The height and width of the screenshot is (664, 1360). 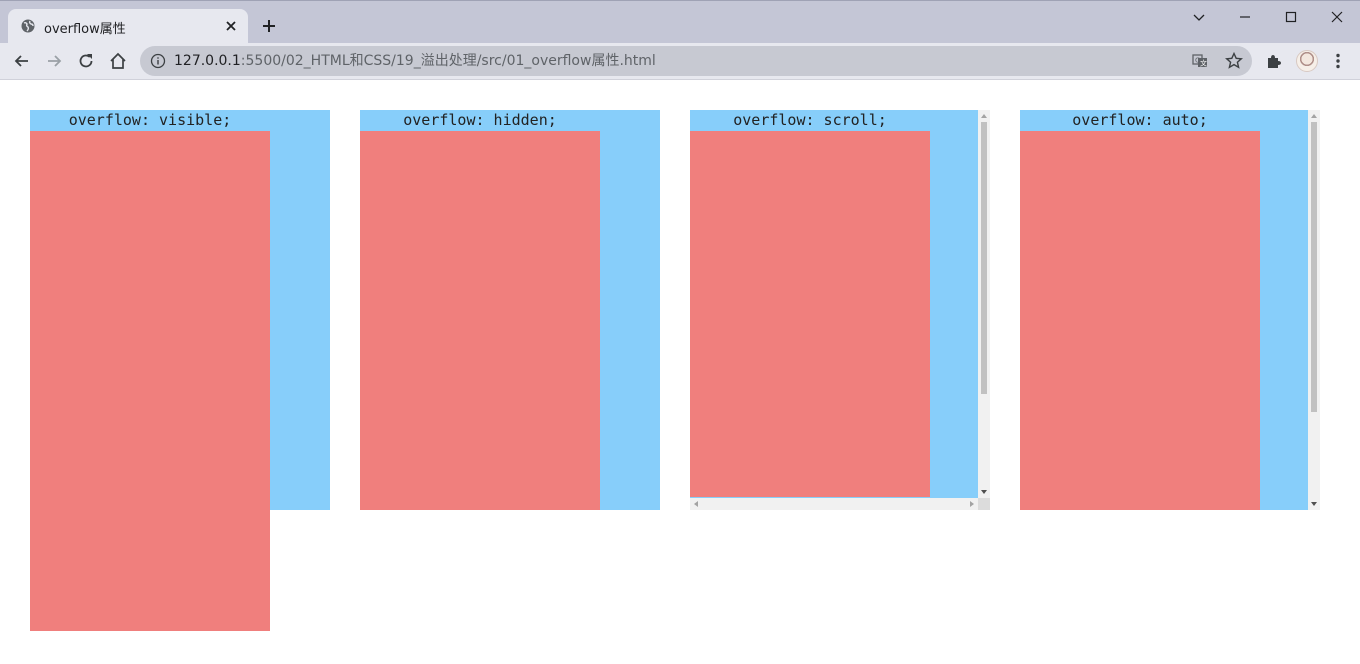 I want to click on box-label: overflow: hidden;, so click(x=480, y=120).